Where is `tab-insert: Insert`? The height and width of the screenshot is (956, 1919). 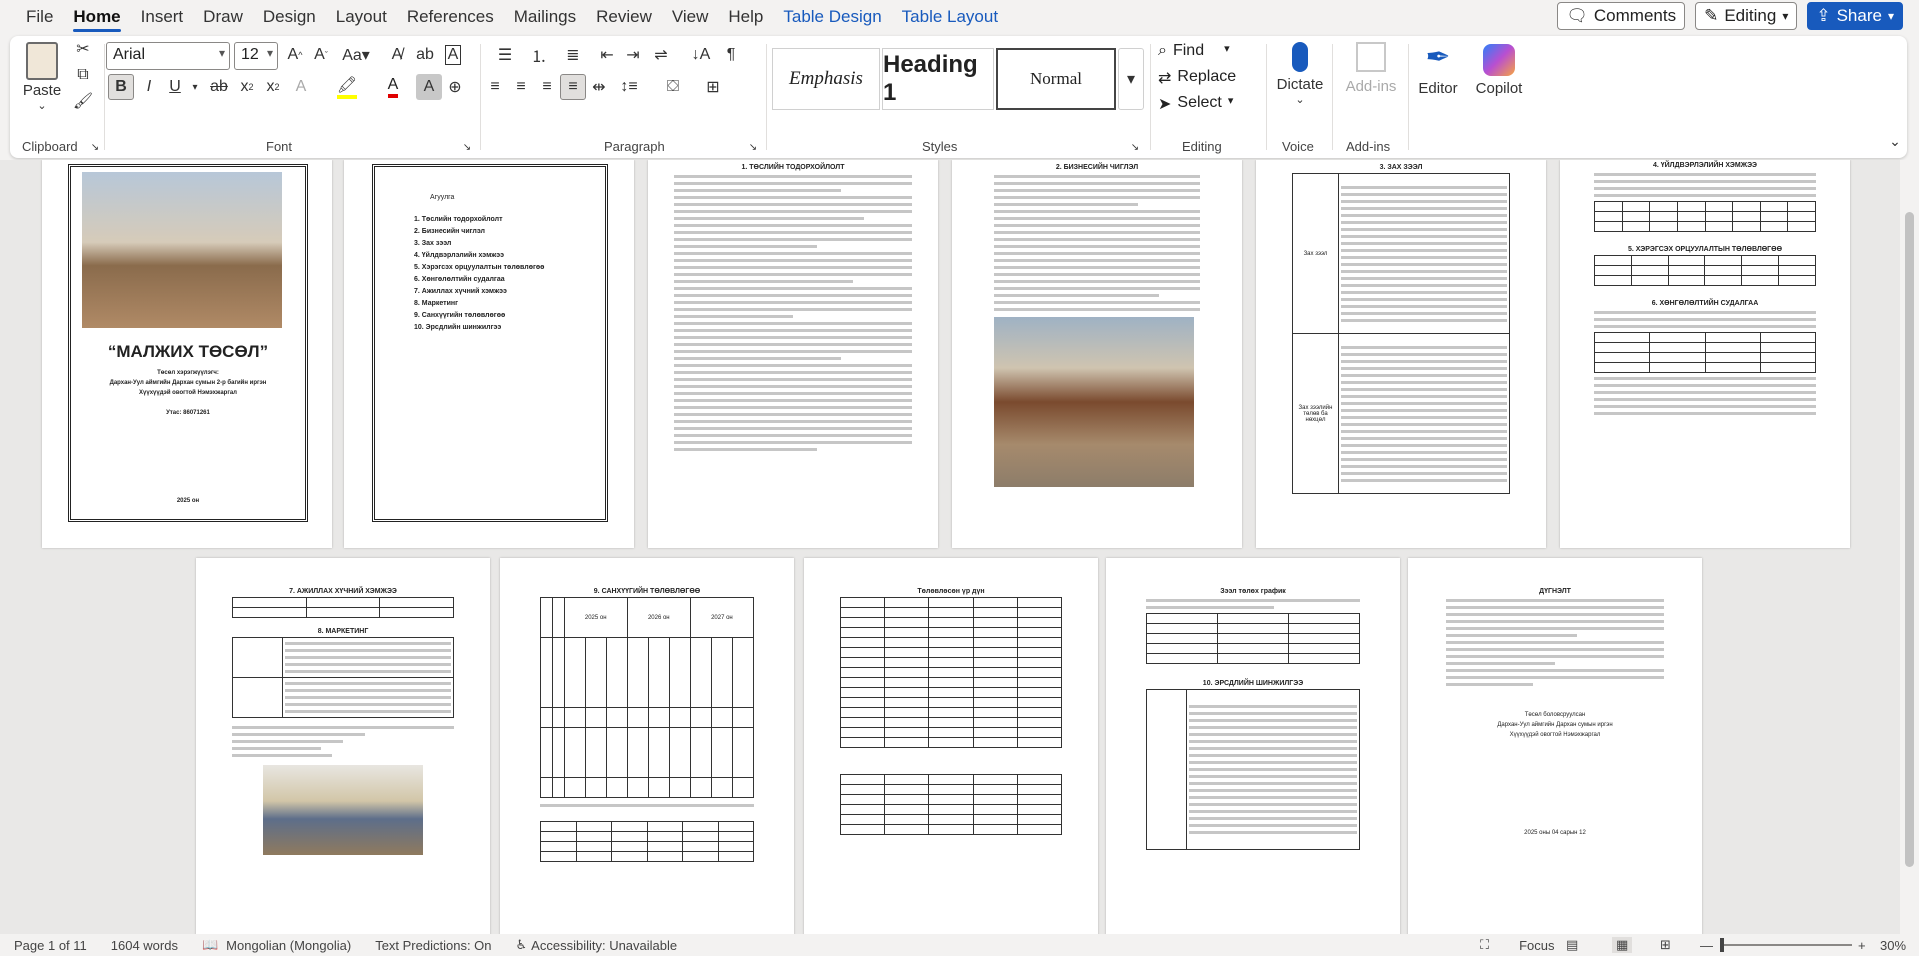 tab-insert: Insert is located at coordinates (162, 17).